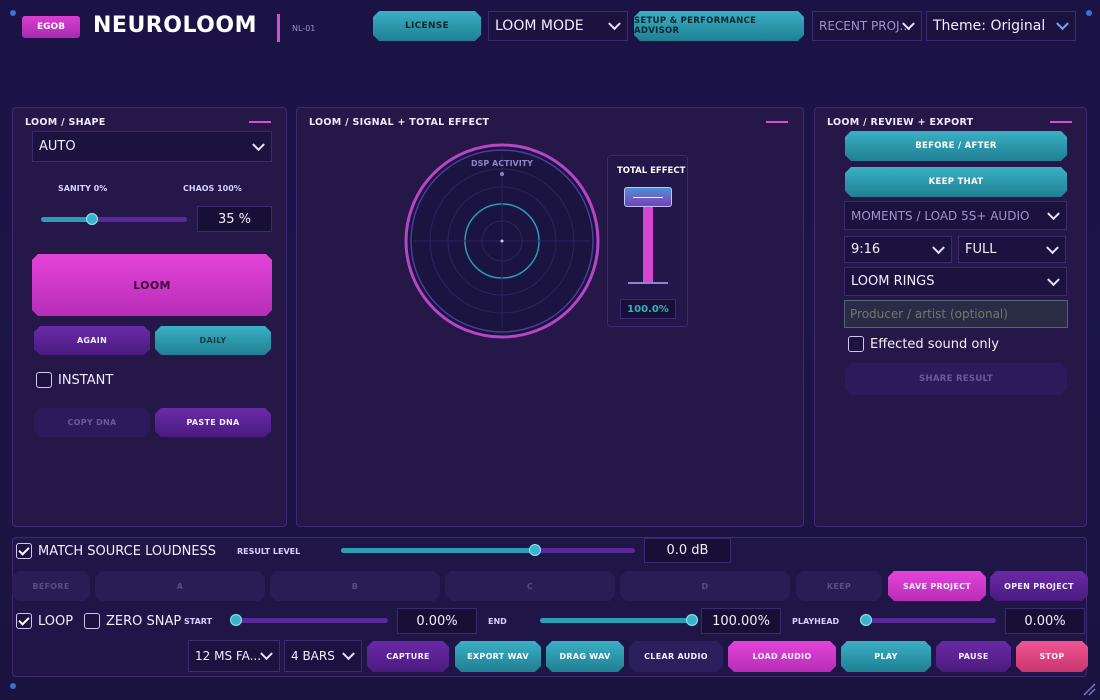 The height and width of the screenshot is (700, 1100). I want to click on clear-audio-button: CLEAR AUDIO, so click(676, 656).